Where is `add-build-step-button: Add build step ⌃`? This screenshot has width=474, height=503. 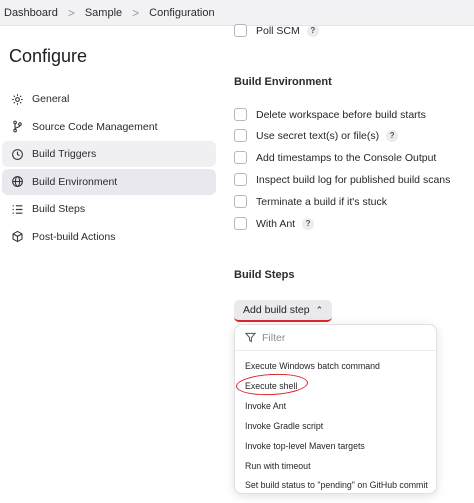
add-build-step-button: Add build step ⌃ is located at coordinates (283, 311).